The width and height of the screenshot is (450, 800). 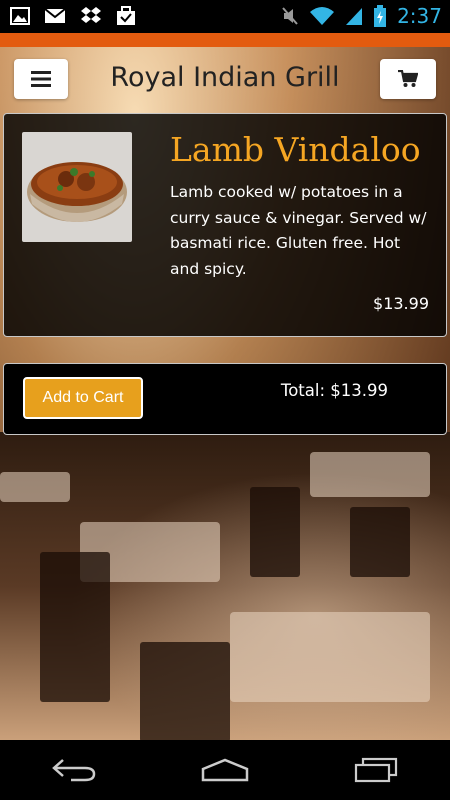 What do you see at coordinates (225, 16) in the screenshot?
I see `status-bar: 2:37` at bounding box center [225, 16].